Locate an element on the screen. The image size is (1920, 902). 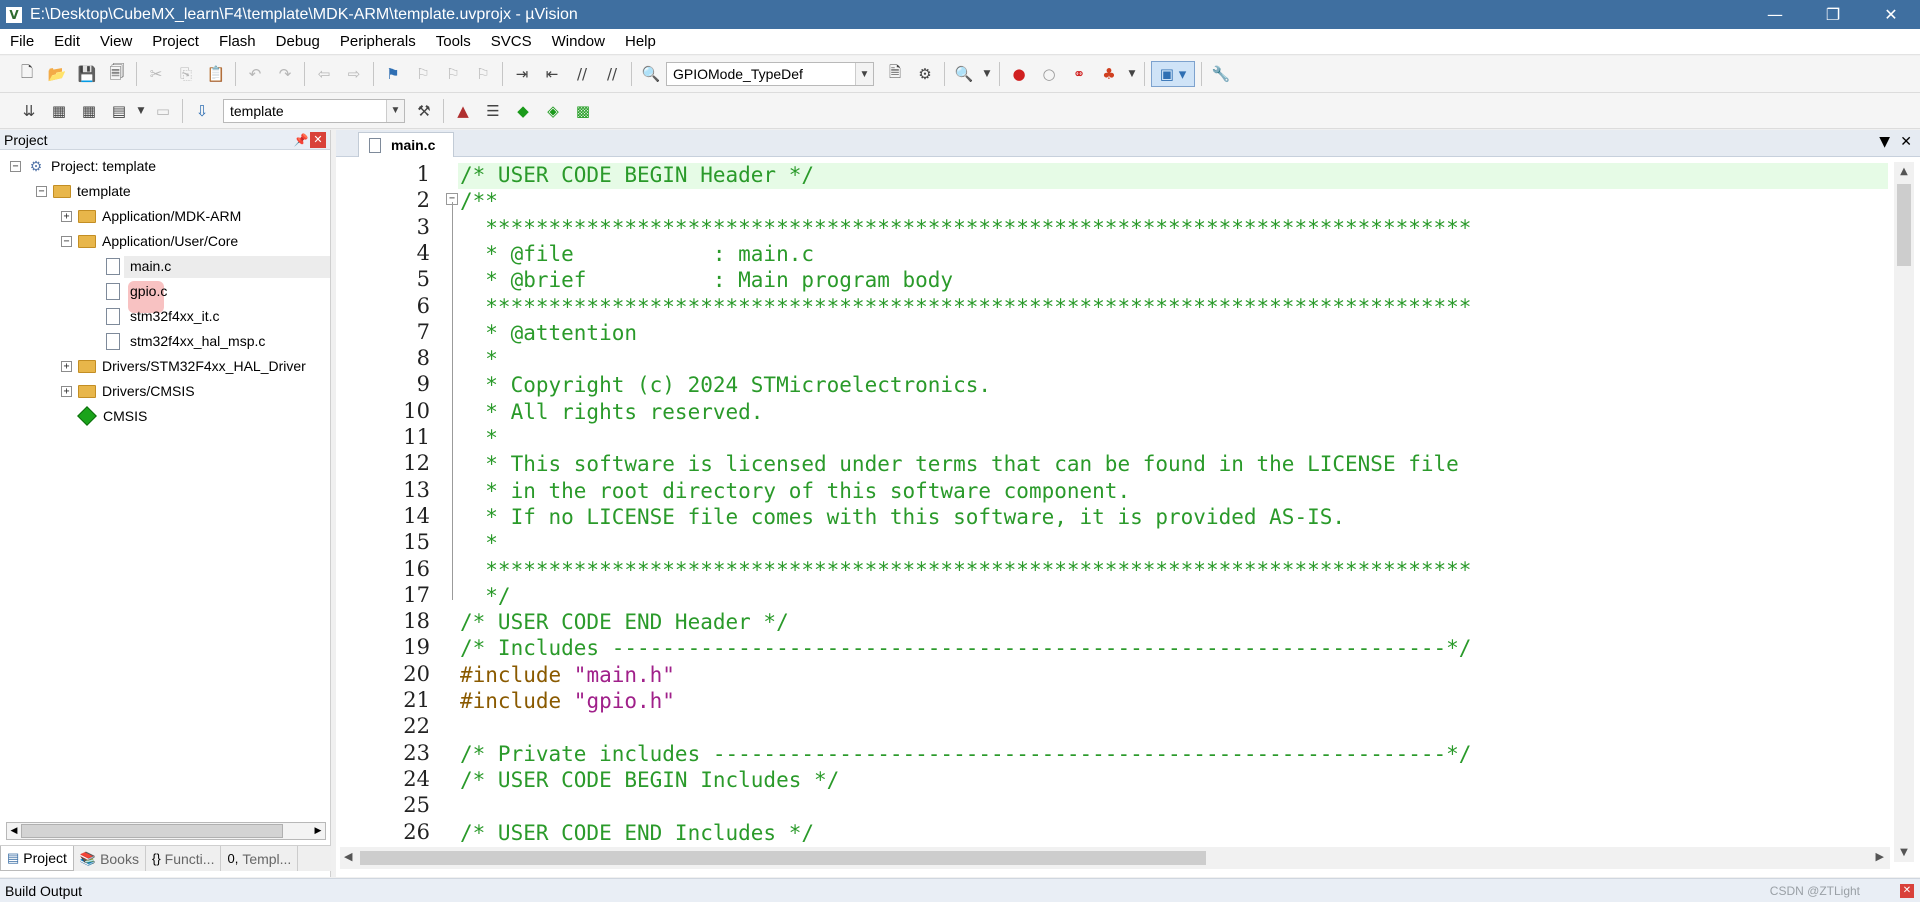
undo-icon: ↶ is located at coordinates (255, 74).